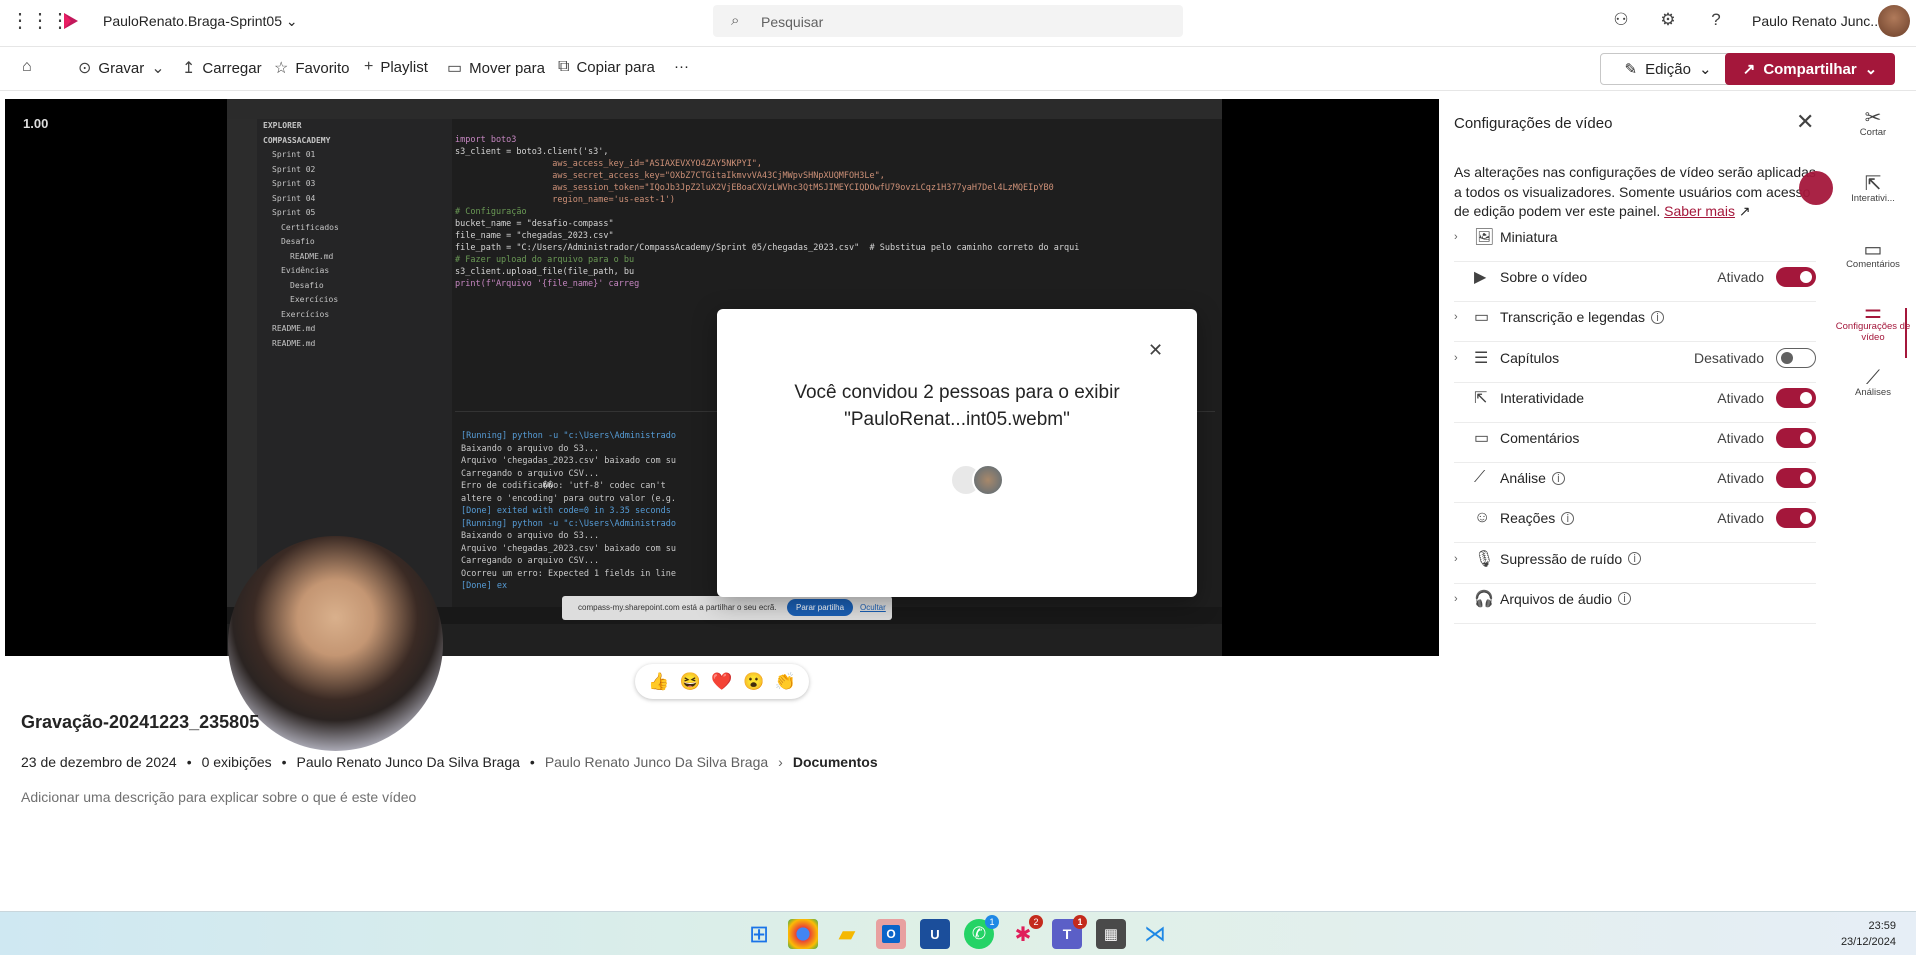 The image size is (1916, 955). Describe the element at coordinates (1025, 932) in the screenshot. I see `slack-icon: ✱ 2` at that location.